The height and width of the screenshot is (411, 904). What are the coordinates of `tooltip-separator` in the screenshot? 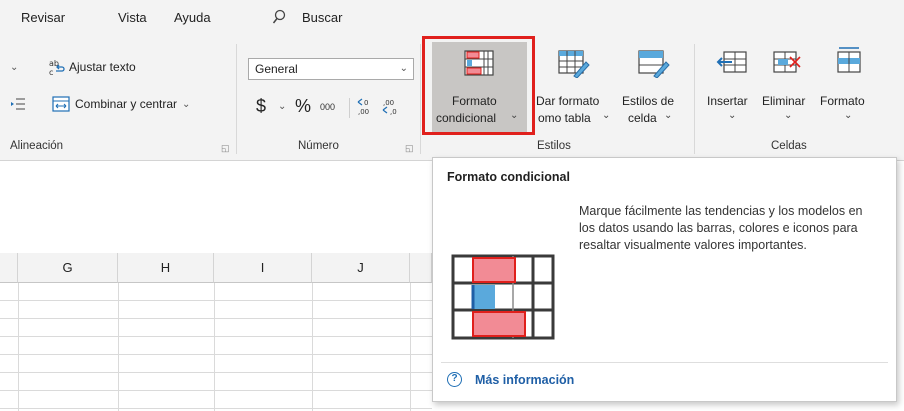 It's located at (664, 362).